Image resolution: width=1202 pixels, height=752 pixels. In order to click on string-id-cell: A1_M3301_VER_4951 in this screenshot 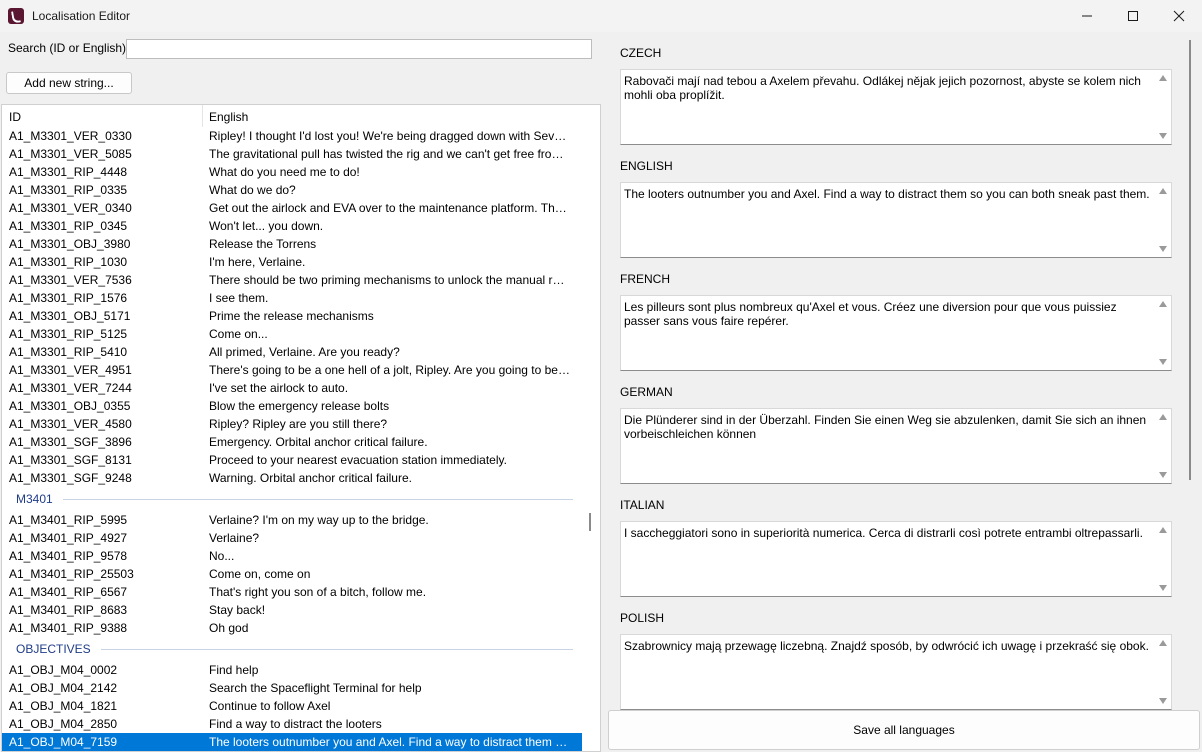, I will do `click(70, 370)`.